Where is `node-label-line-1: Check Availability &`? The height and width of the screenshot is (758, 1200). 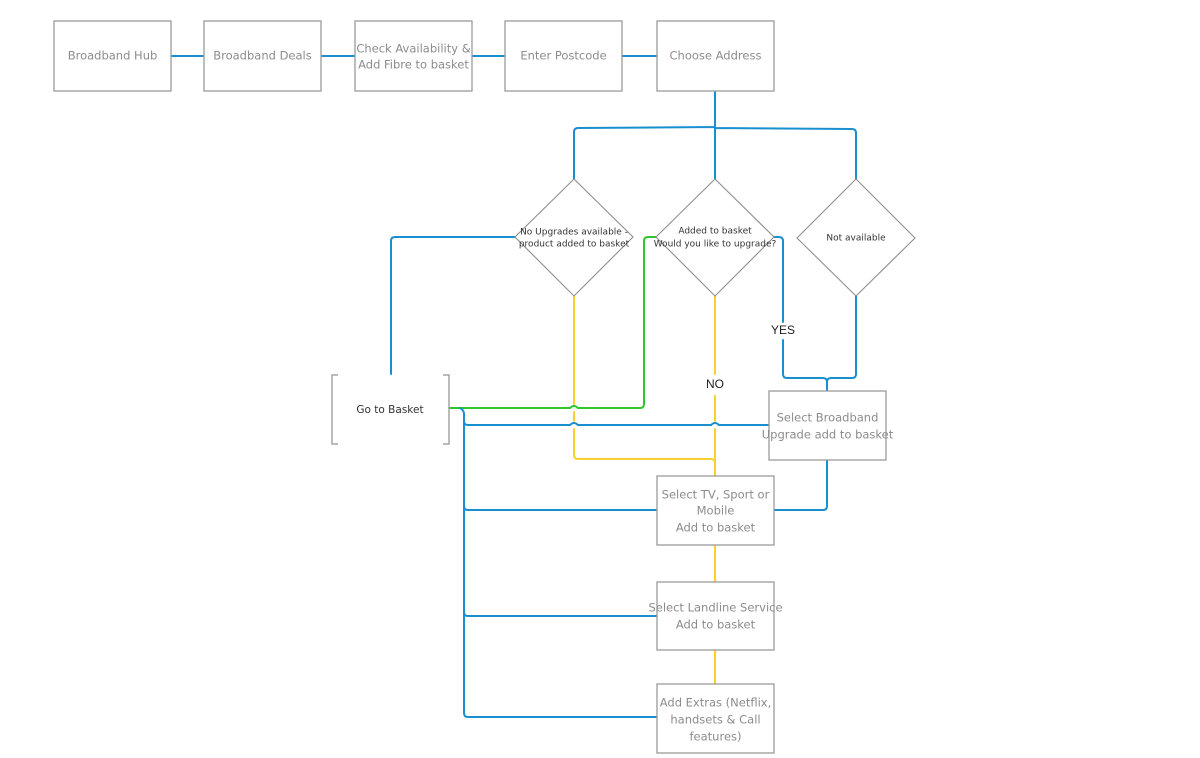 node-label-line-1: Check Availability & is located at coordinates (413, 49).